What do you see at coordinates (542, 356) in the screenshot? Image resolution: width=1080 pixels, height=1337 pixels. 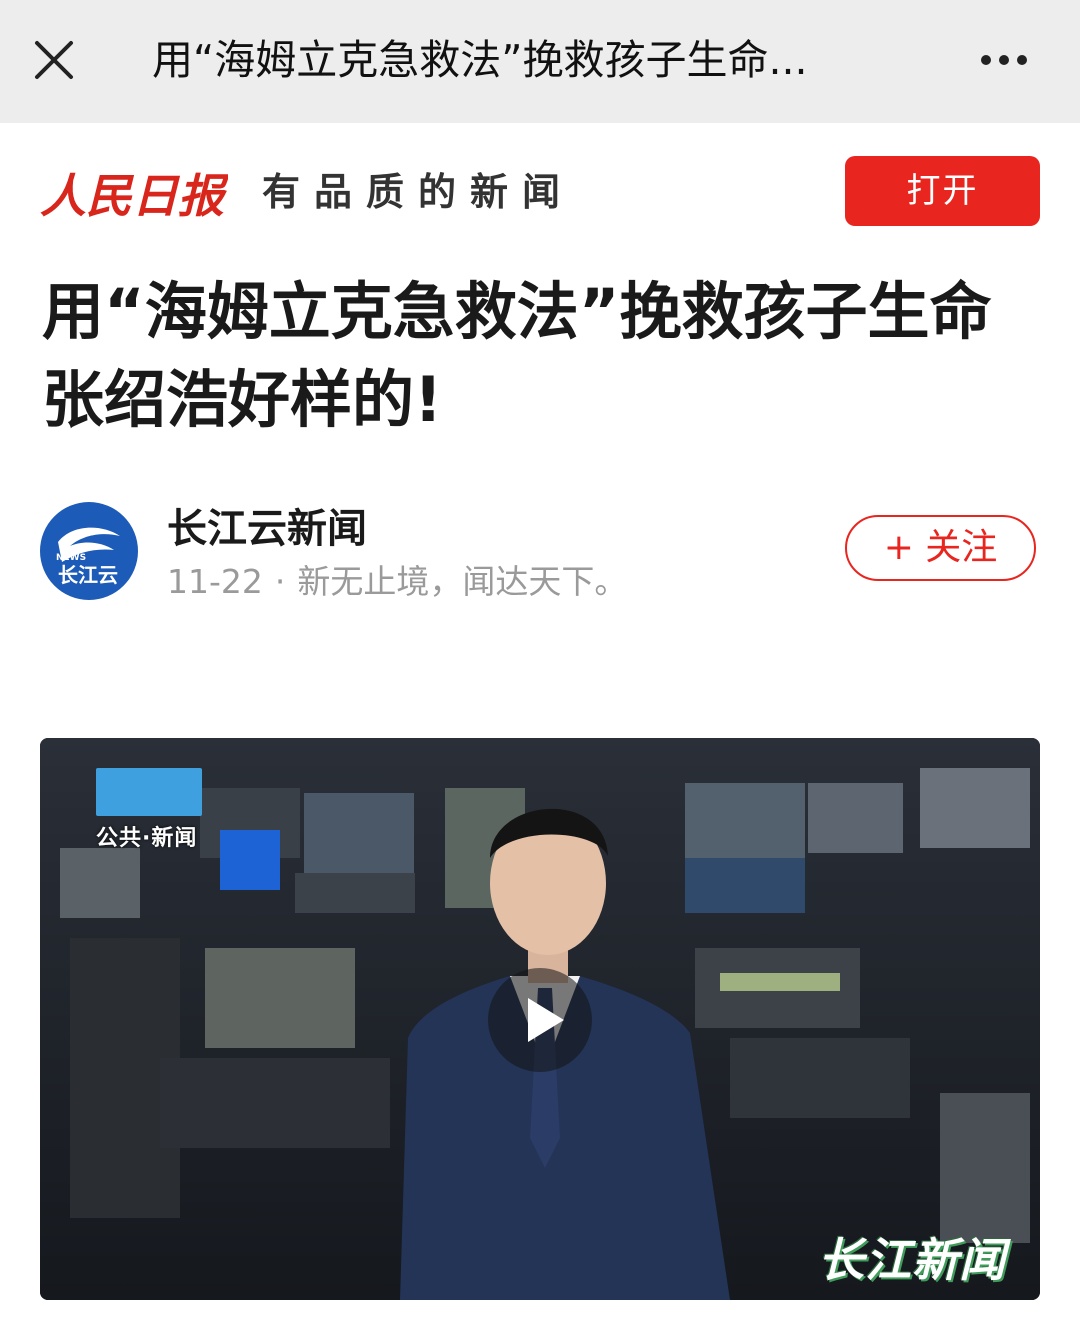 I see `article-title: 用“海姆立克急救法”挽救孩子生命 张绍浩好样的!` at bounding box center [542, 356].